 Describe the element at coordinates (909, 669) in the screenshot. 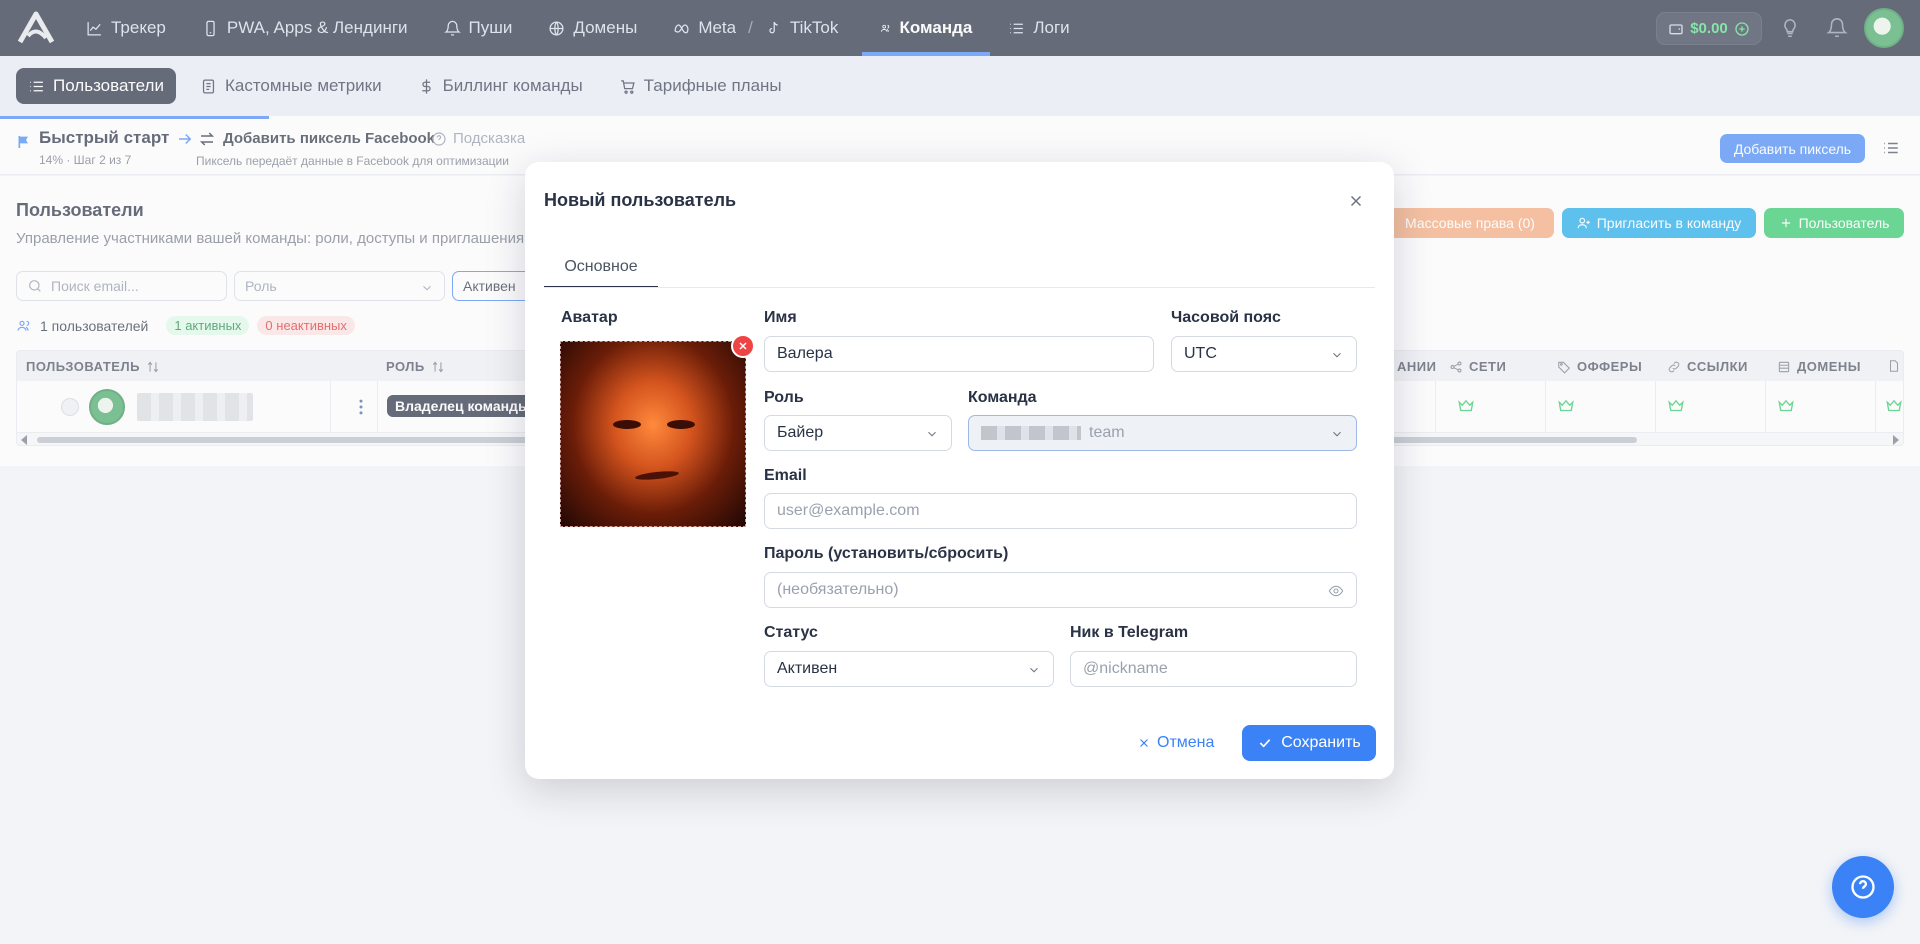

I see `status-select: Активен` at that location.